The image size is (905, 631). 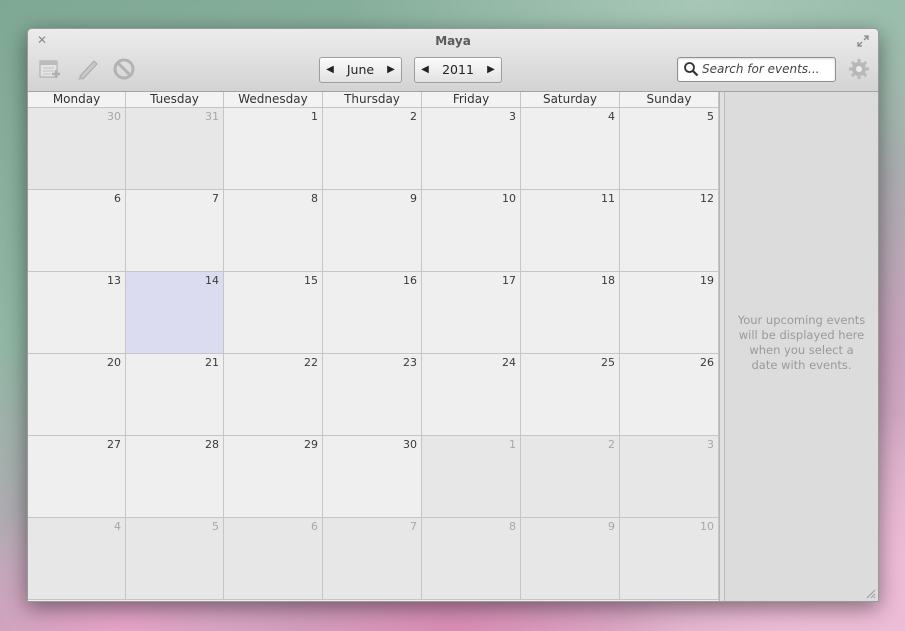 I want to click on year-switcher: ◀ 2011 ▶, so click(x=458, y=70).